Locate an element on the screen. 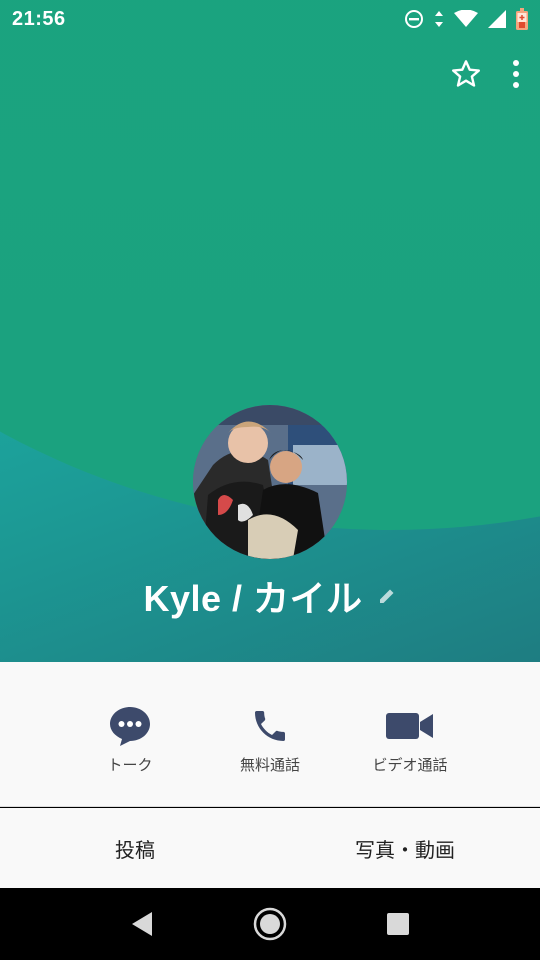 The height and width of the screenshot is (960, 540). profile-tabs: 投稿 写真・動画 is located at coordinates (270, 848).